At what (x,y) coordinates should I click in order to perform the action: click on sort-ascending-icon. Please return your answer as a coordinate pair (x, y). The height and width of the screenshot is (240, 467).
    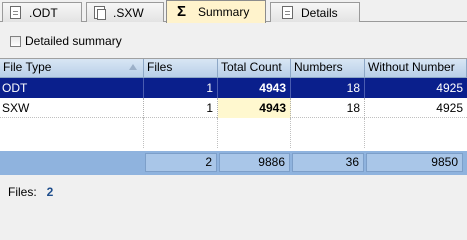
    Looking at the image, I should click on (133, 67).